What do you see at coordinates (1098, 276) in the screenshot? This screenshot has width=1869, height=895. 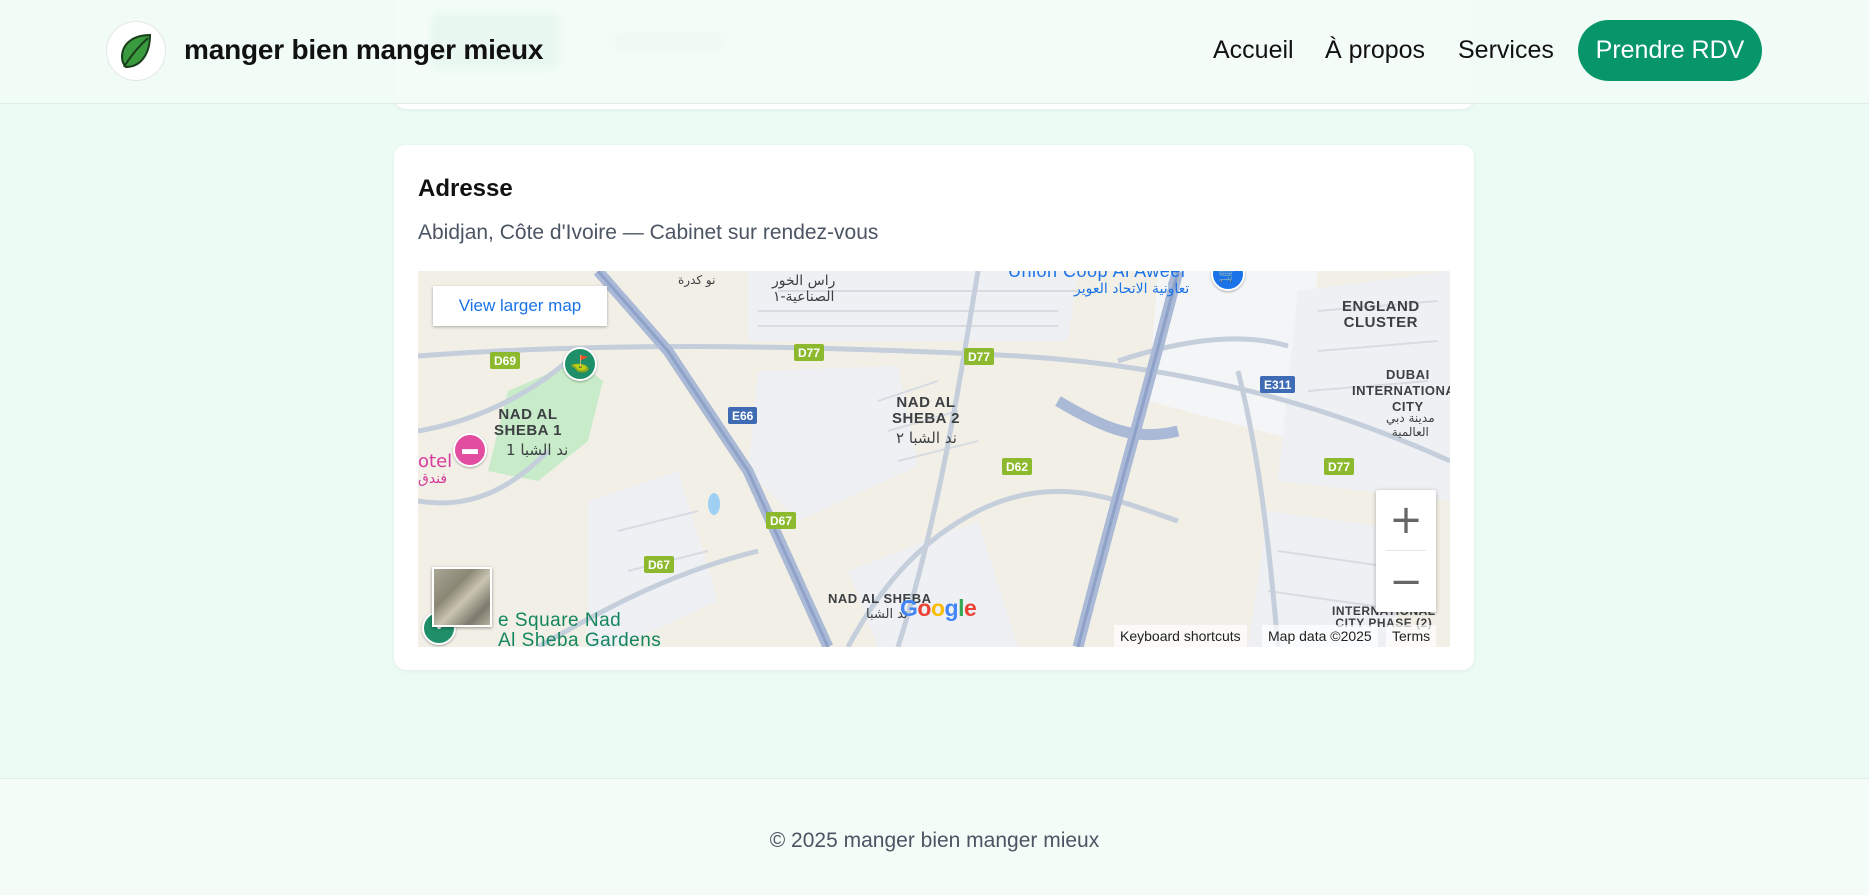 I see `label-union-coop: Union Coop Al Aweer` at bounding box center [1098, 276].